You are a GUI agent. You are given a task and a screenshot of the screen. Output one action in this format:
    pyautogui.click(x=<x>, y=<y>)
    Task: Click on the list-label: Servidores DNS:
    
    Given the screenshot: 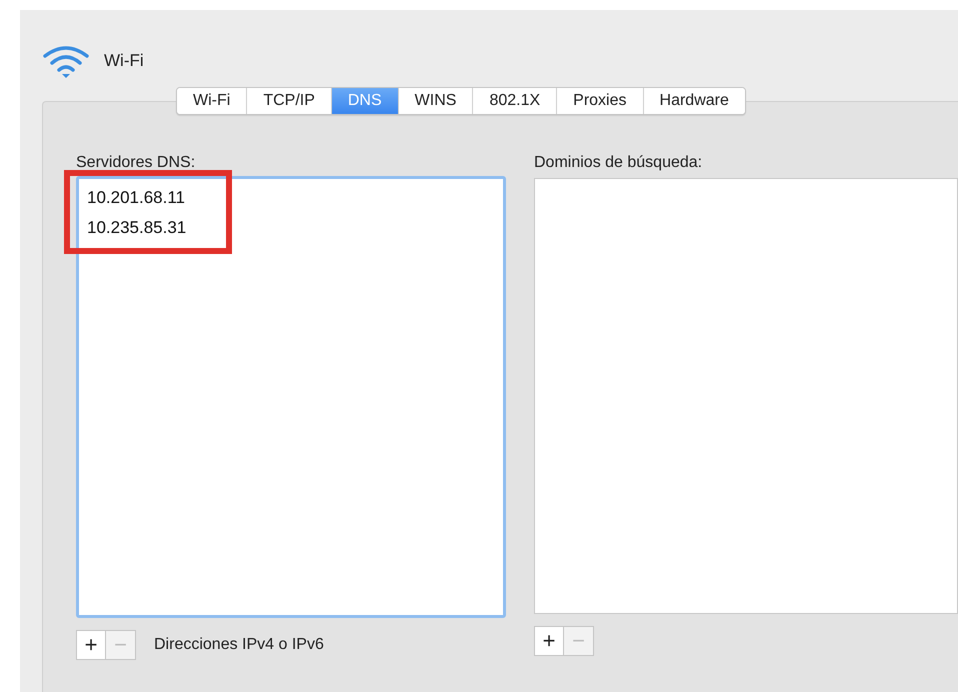 What is the action you would take?
    pyautogui.click(x=136, y=163)
    